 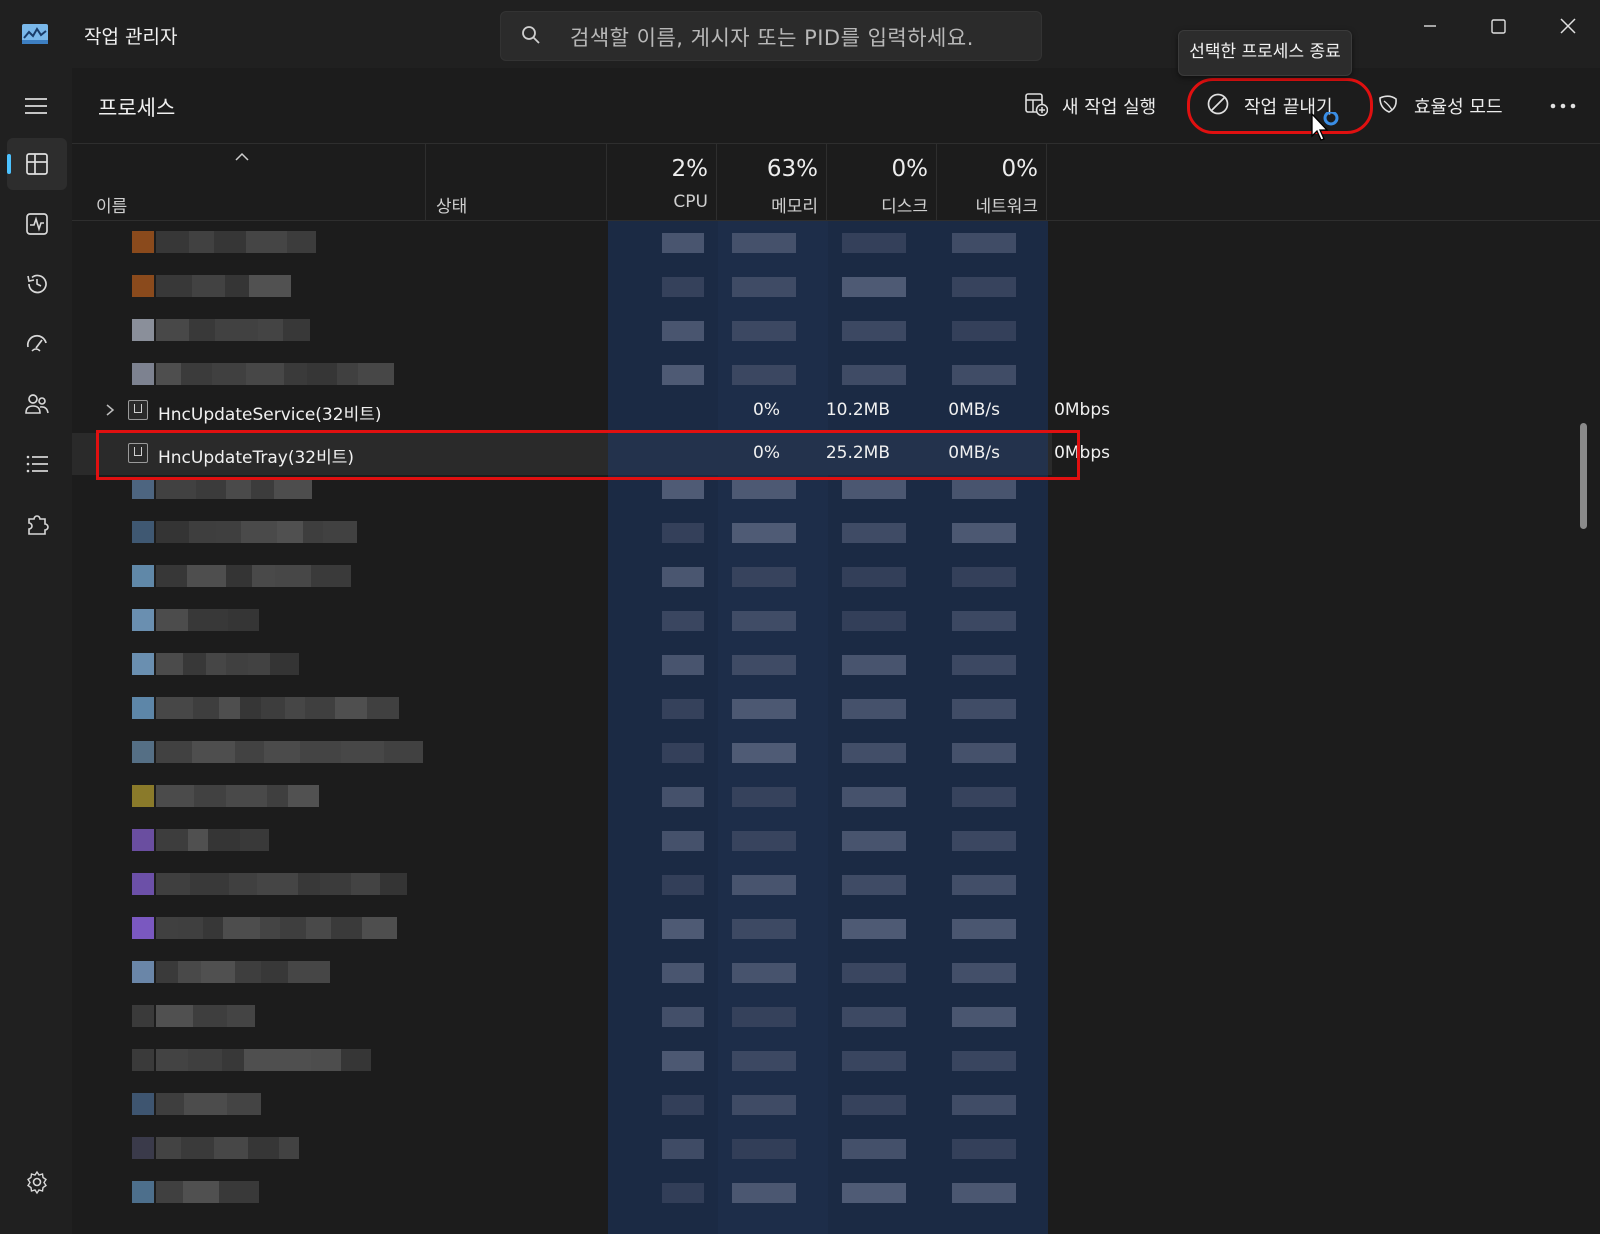 What do you see at coordinates (37, 224) in the screenshot?
I see `nav-performance` at bounding box center [37, 224].